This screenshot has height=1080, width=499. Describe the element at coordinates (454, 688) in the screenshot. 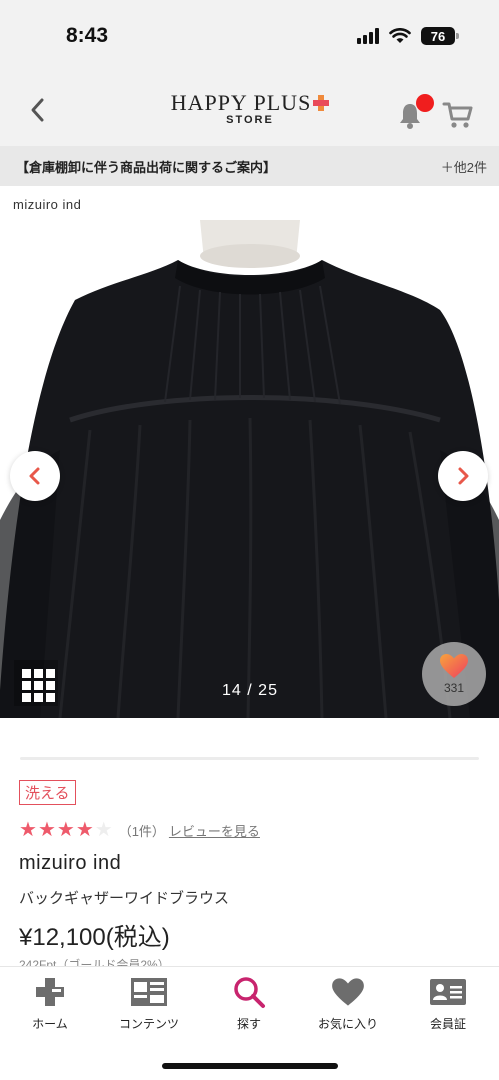

I see `favorite-count: 331` at that location.